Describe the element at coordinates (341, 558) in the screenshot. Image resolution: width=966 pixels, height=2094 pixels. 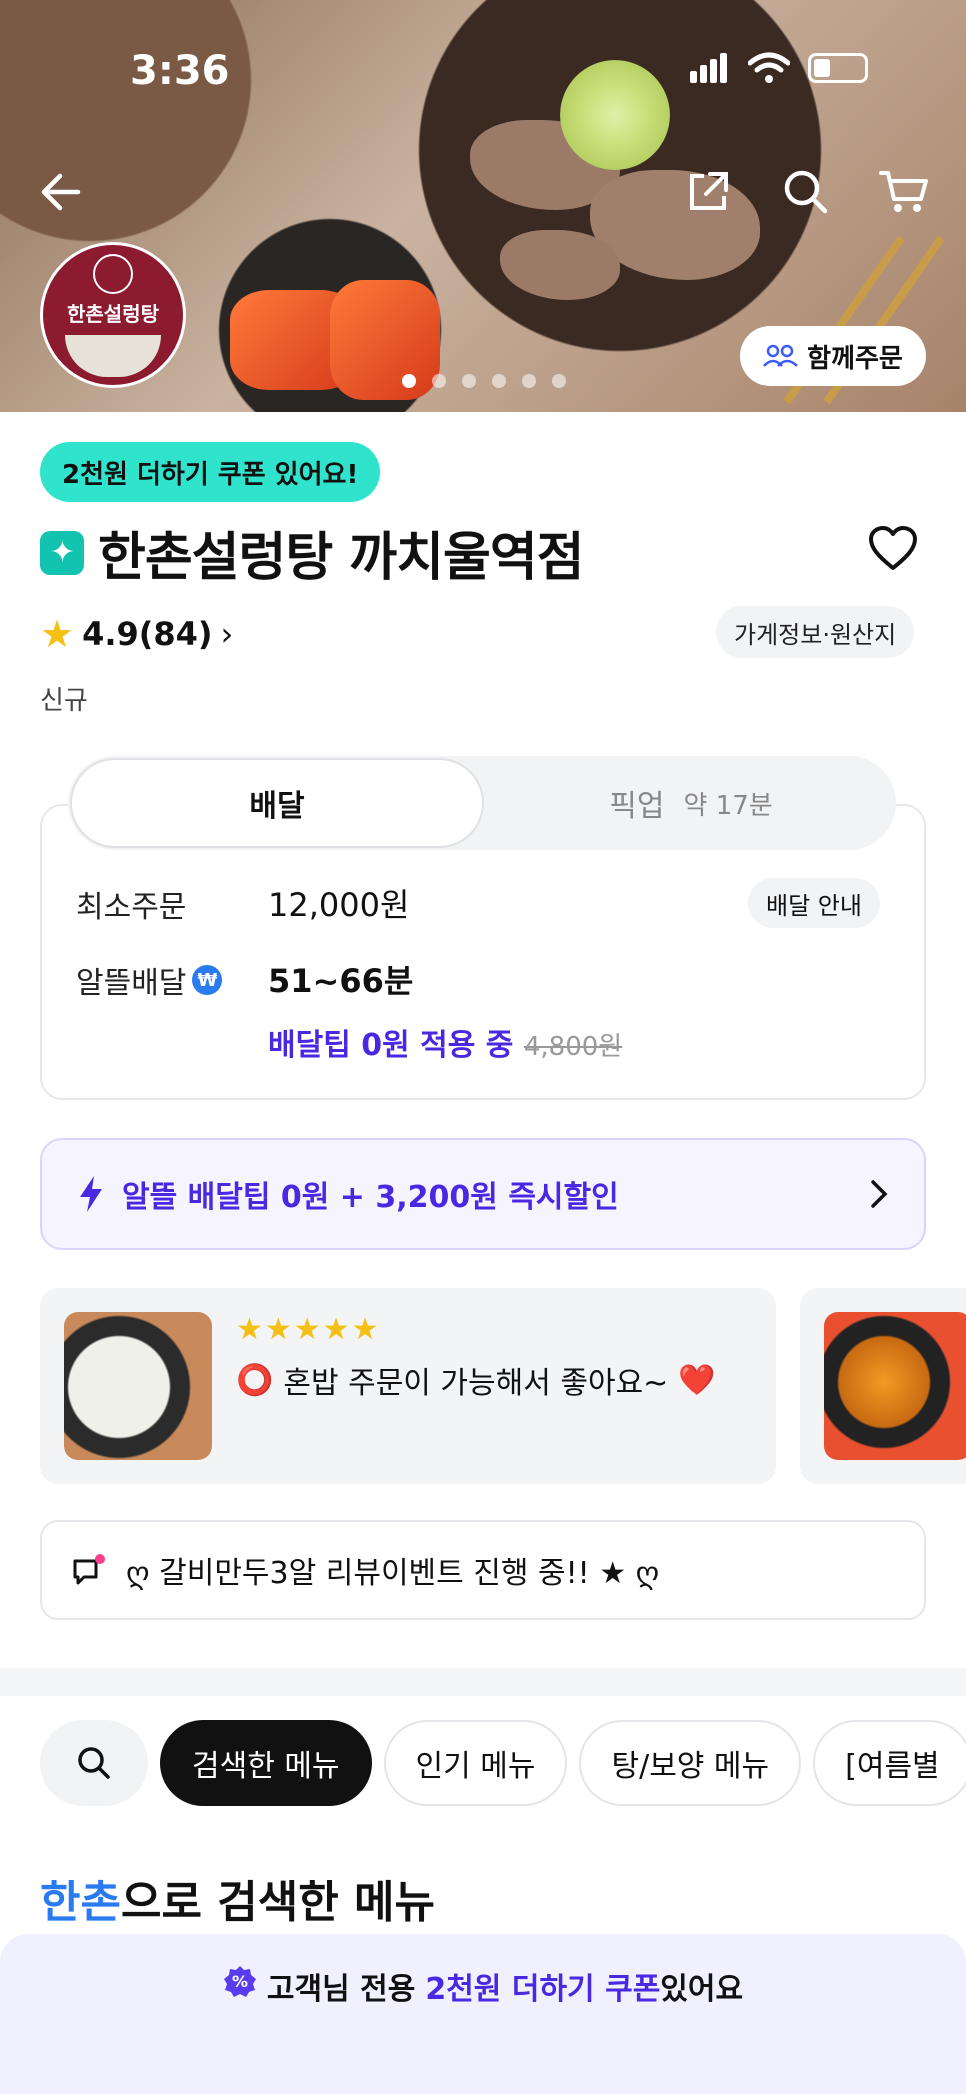
I see `store-name: 한촌설렁탕 까치울역점` at that location.